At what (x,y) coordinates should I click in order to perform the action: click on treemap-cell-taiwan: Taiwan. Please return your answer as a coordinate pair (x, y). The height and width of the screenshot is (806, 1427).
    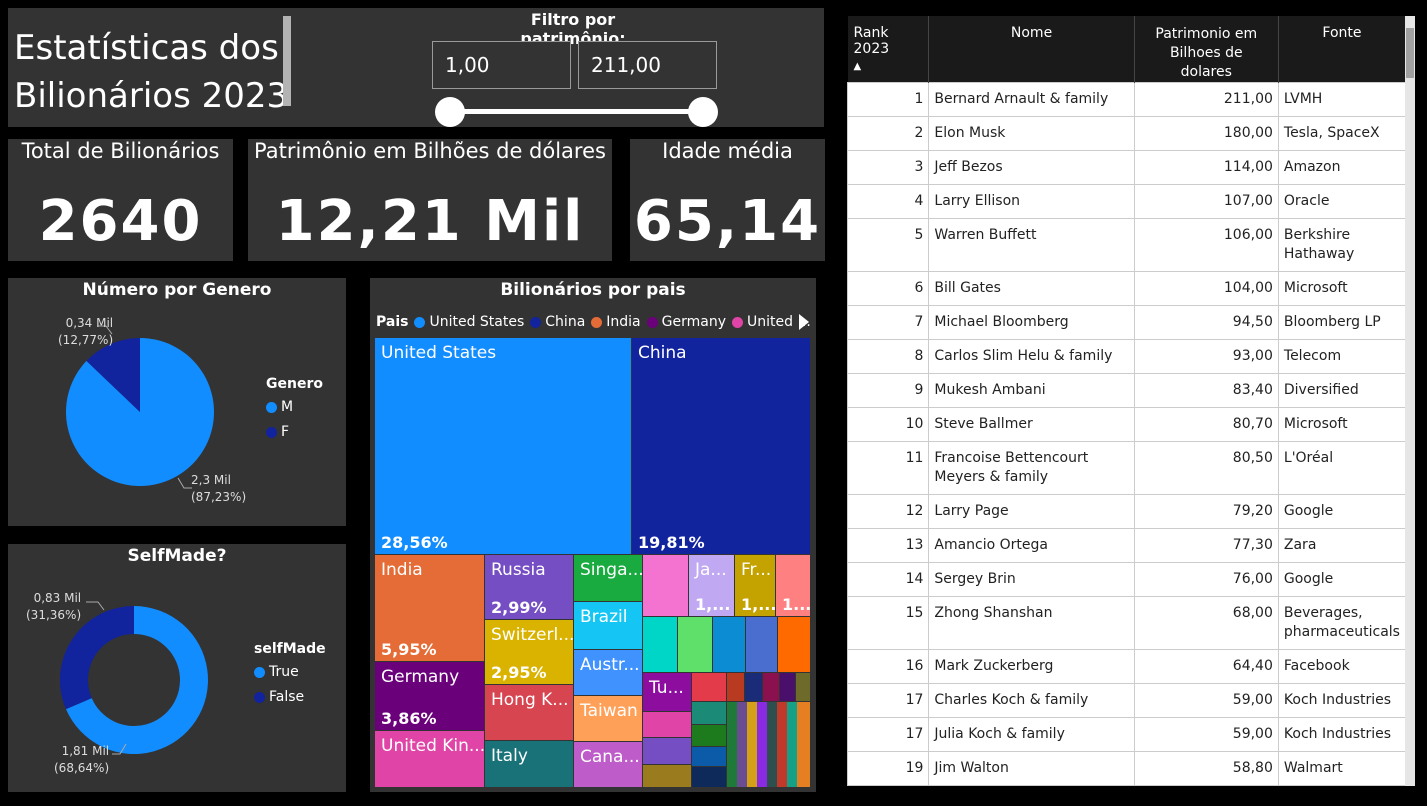
    Looking at the image, I should click on (608, 718).